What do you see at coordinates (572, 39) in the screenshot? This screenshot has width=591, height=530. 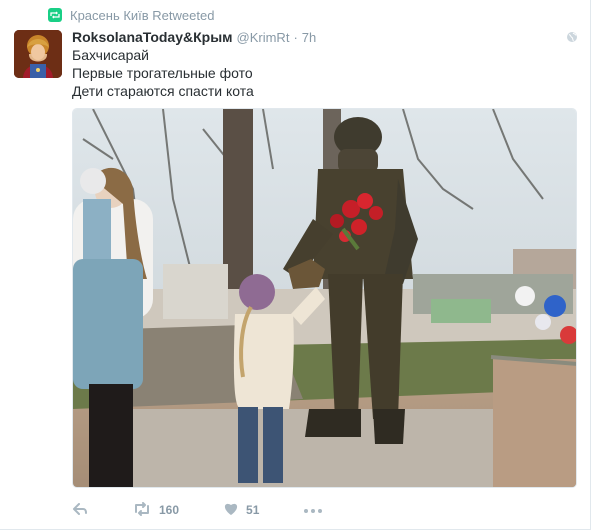 I see `globe-icon` at bounding box center [572, 39].